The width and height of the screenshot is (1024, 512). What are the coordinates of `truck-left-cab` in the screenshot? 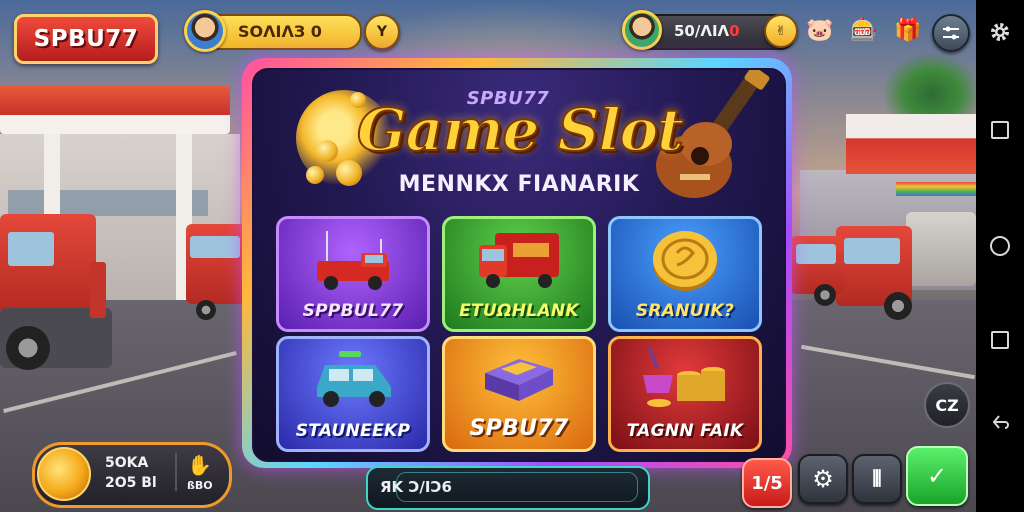 It's located at (48, 264).